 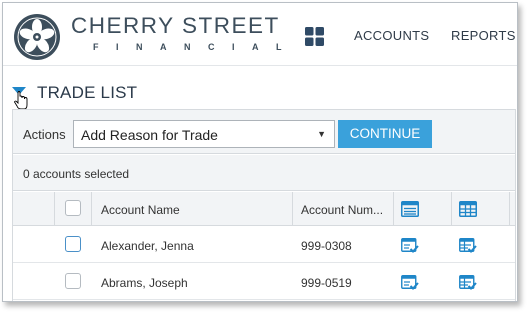 I want to click on actions-dropdown-value: Add Reason for Trade, so click(x=149, y=135).